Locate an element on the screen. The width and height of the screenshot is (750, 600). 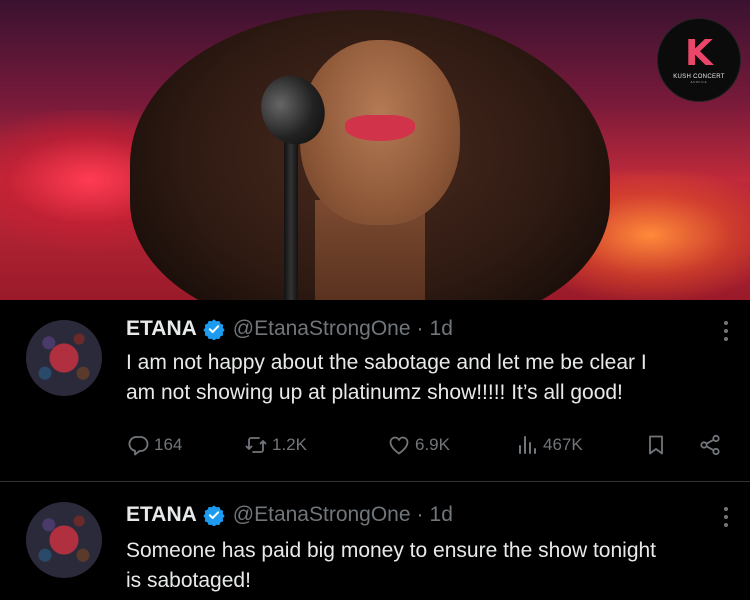
singer-lips is located at coordinates (380, 128).